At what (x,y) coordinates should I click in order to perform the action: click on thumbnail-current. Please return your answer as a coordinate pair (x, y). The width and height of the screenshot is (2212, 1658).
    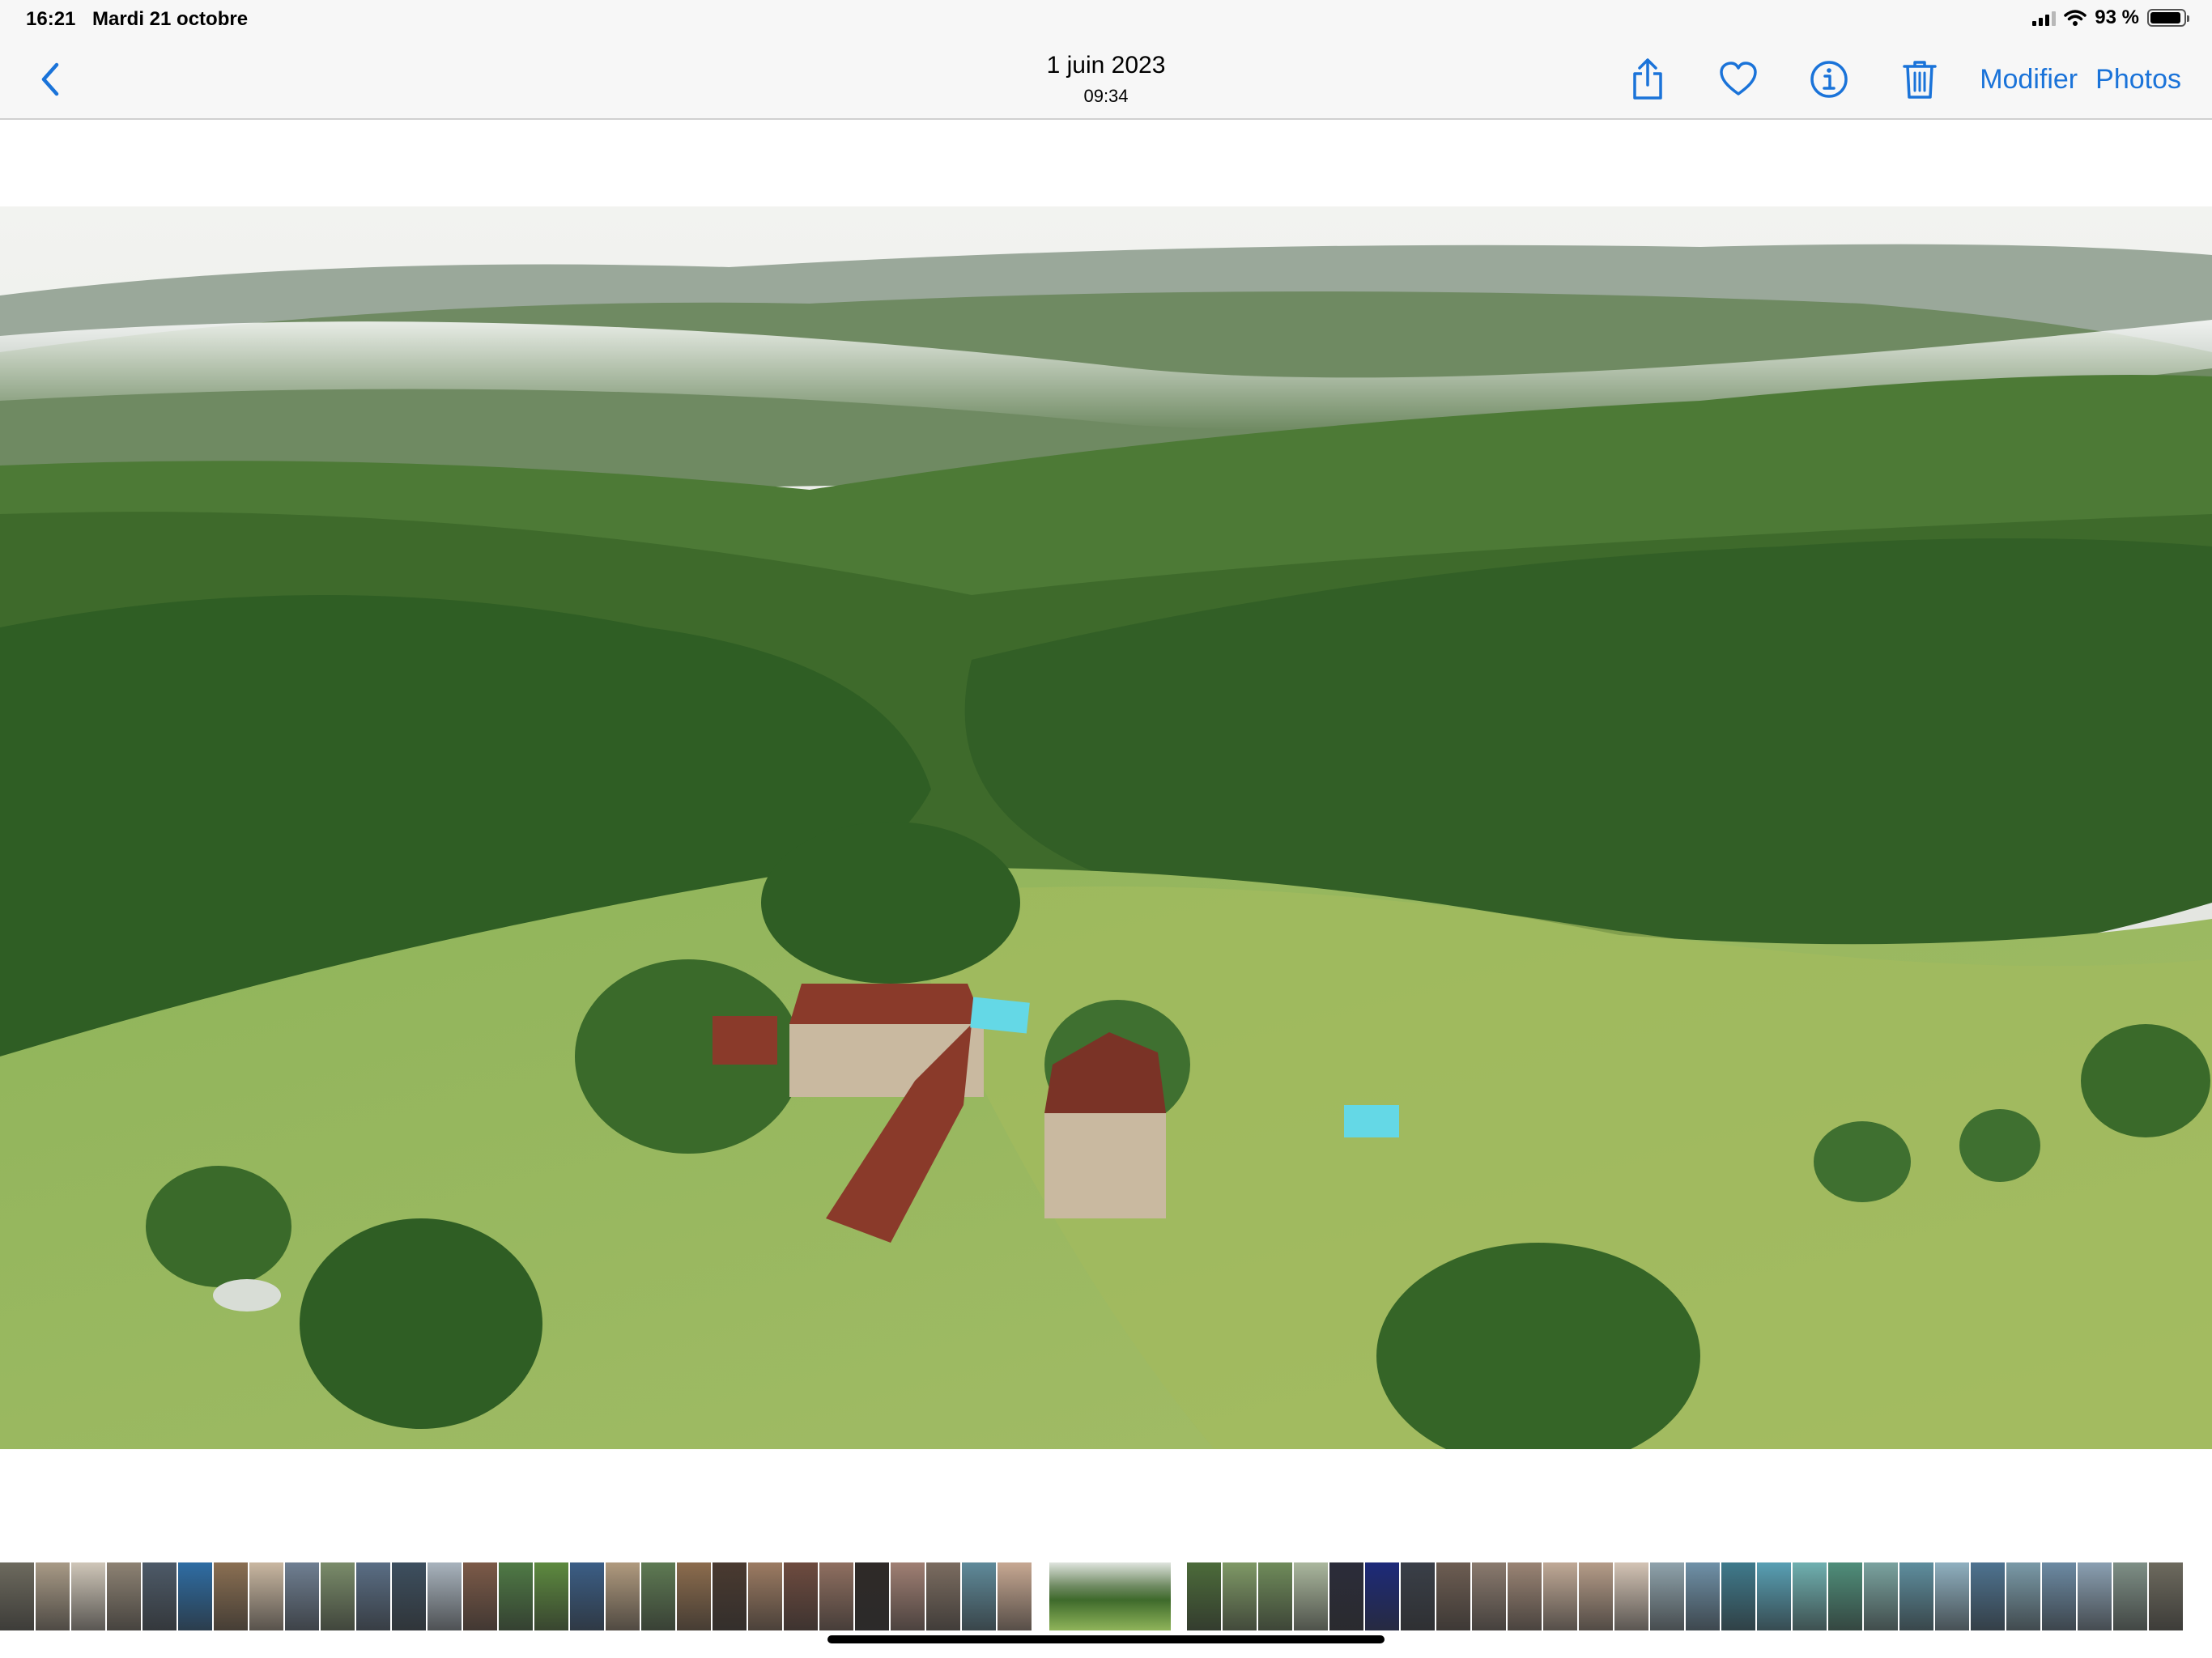
    Looking at the image, I should click on (1110, 1596).